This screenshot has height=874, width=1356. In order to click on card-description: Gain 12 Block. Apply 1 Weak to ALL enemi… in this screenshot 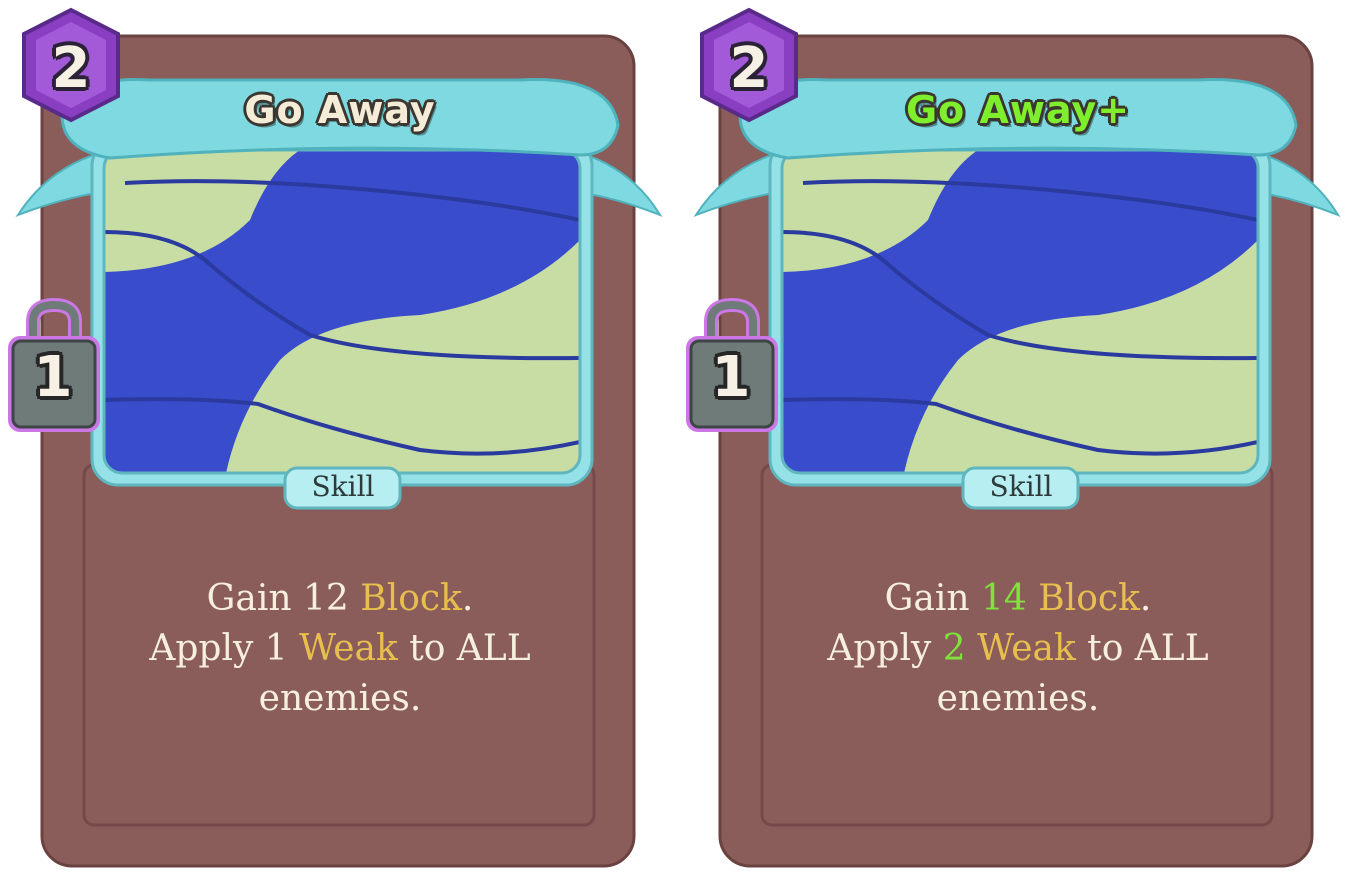, I will do `click(340, 649)`.